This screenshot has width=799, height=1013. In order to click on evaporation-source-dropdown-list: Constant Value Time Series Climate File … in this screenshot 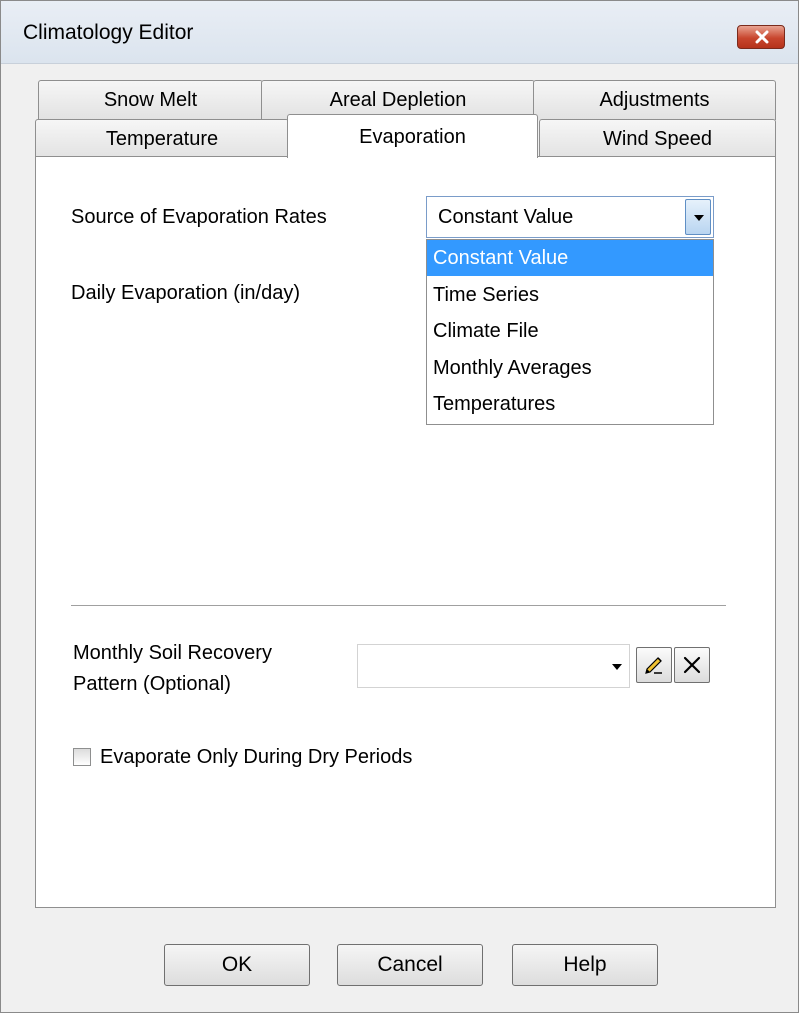, I will do `click(570, 332)`.